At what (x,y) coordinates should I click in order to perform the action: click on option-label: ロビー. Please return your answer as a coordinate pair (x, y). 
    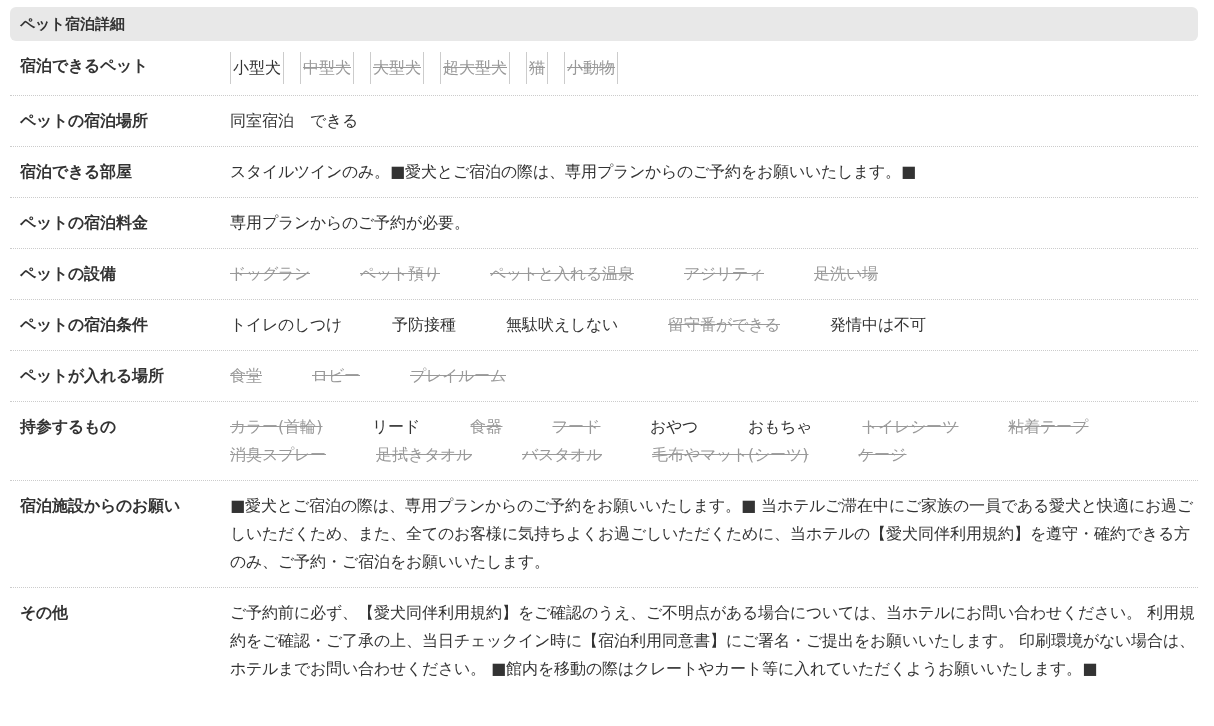
    Looking at the image, I should click on (336, 376).